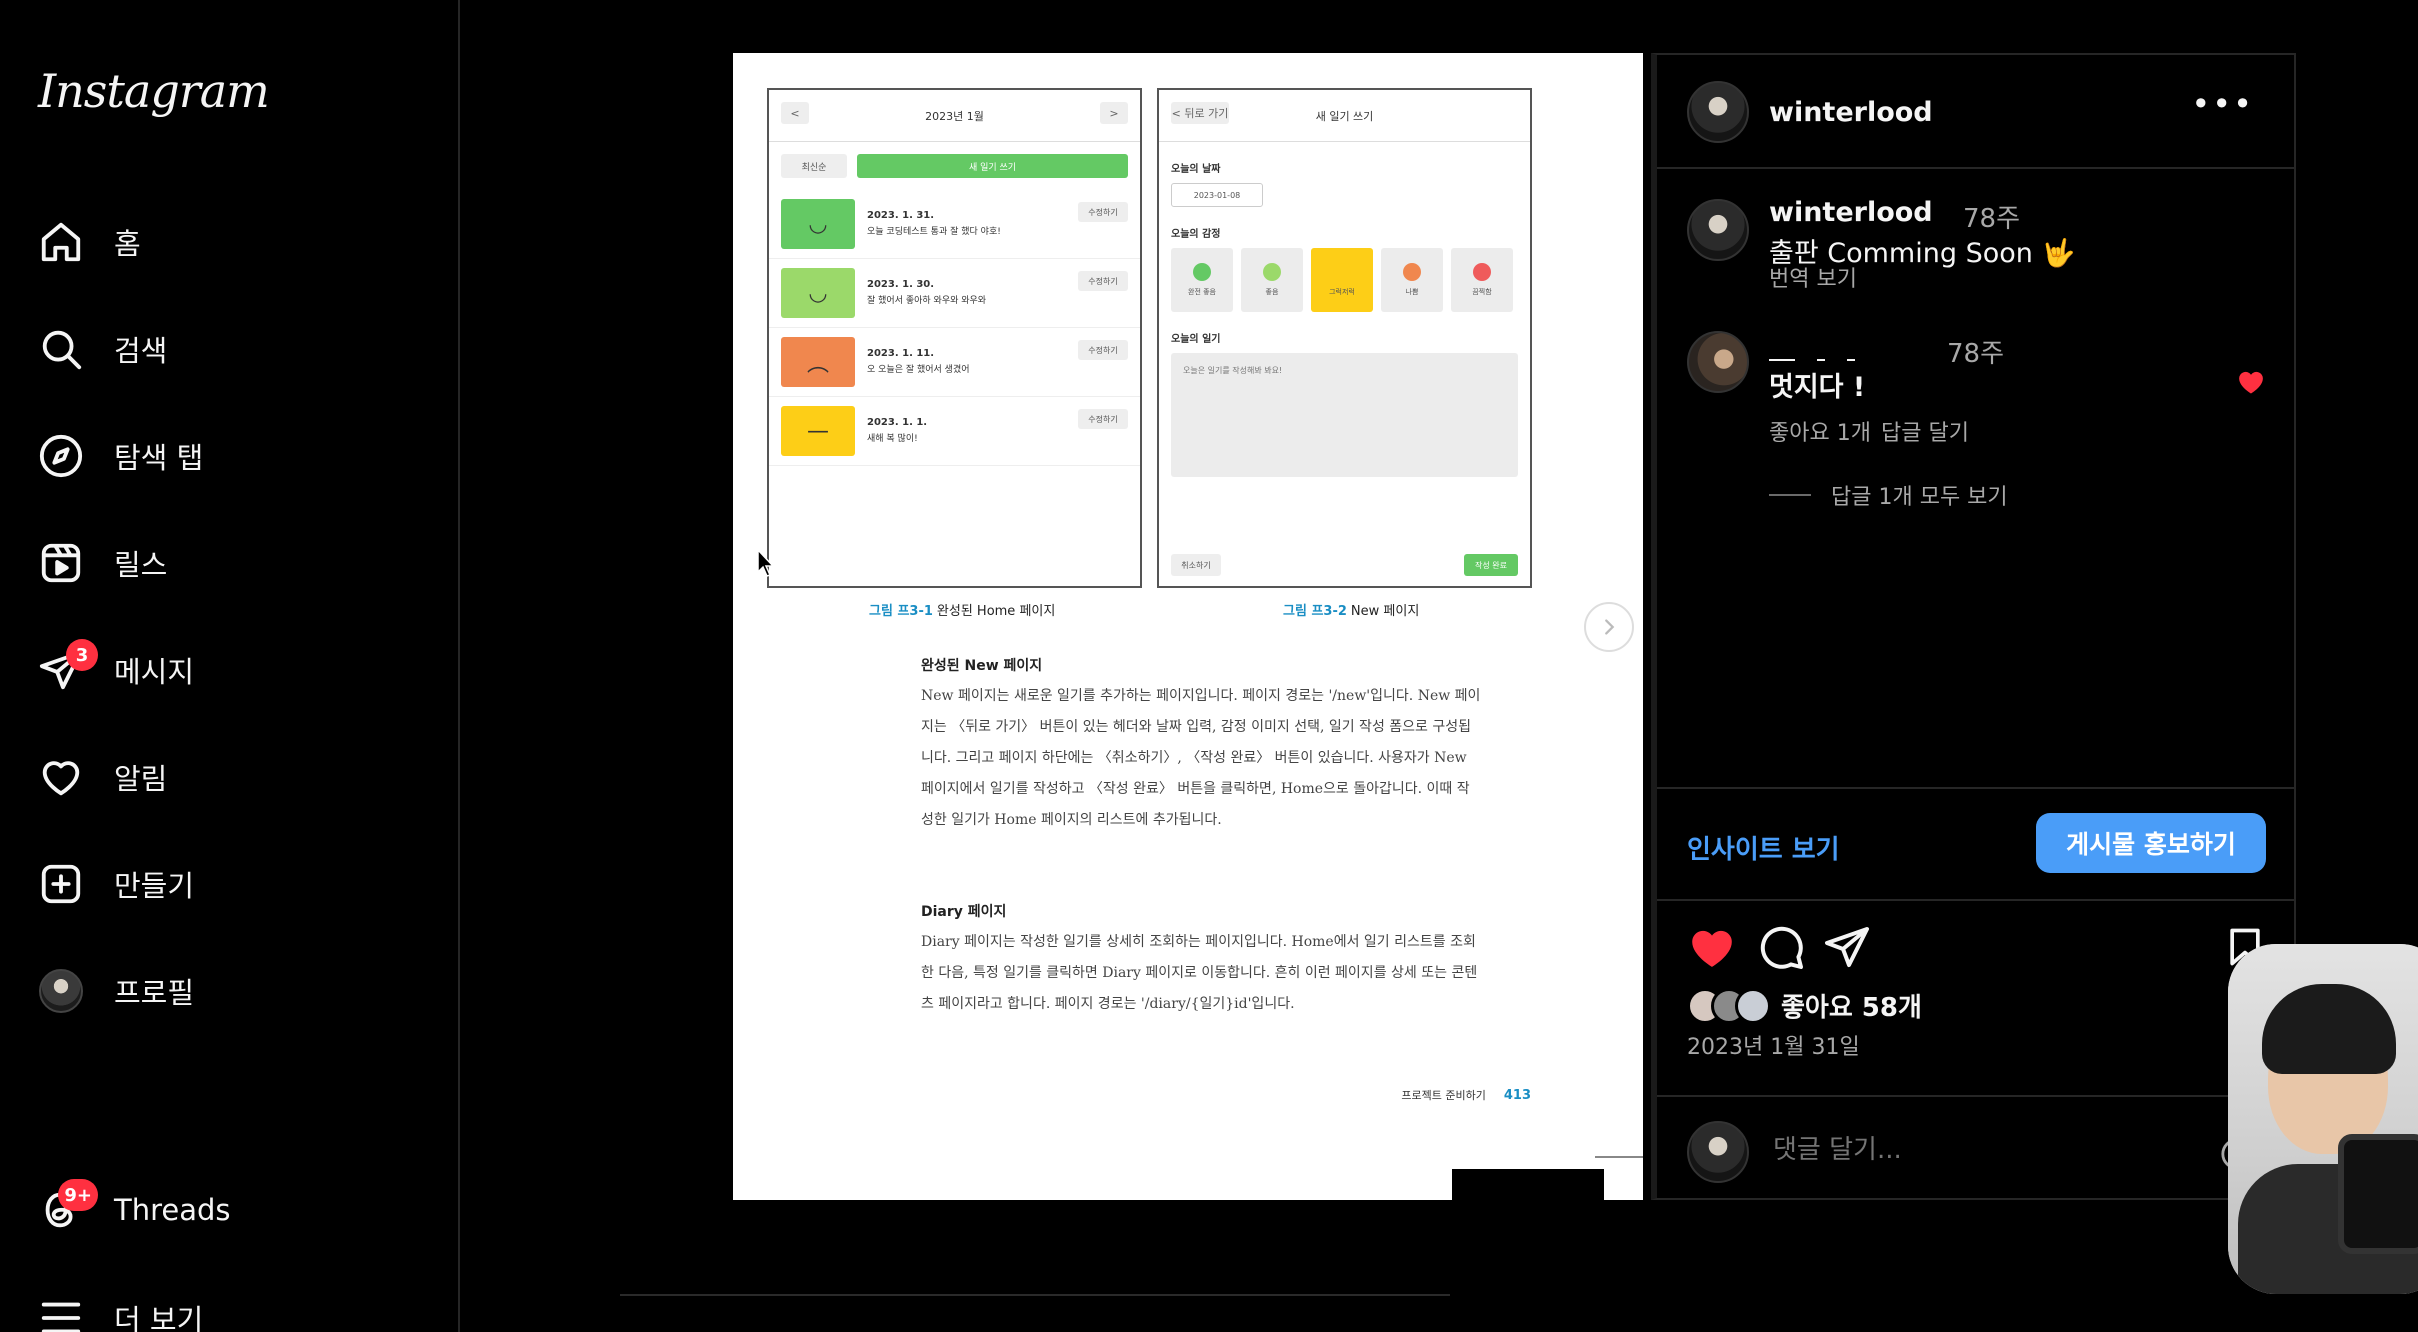 The height and width of the screenshot is (1332, 2418). What do you see at coordinates (238, 563) in the screenshot?
I see `sidebar-item-reels: 릴스` at bounding box center [238, 563].